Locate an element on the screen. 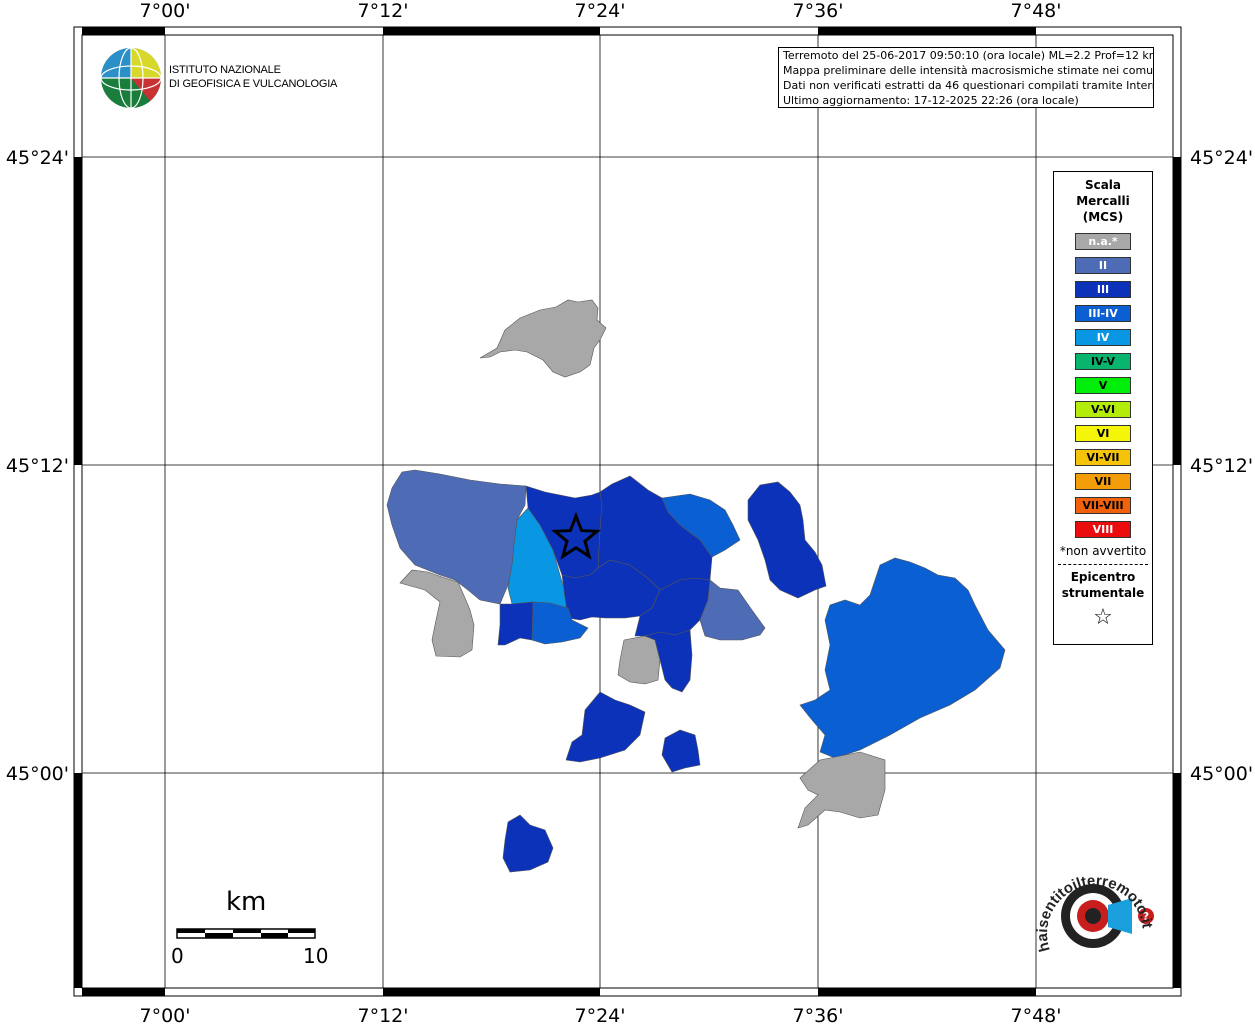  ingv-line-1: ISTITUTO NAZIONALE is located at coordinates (225, 70).